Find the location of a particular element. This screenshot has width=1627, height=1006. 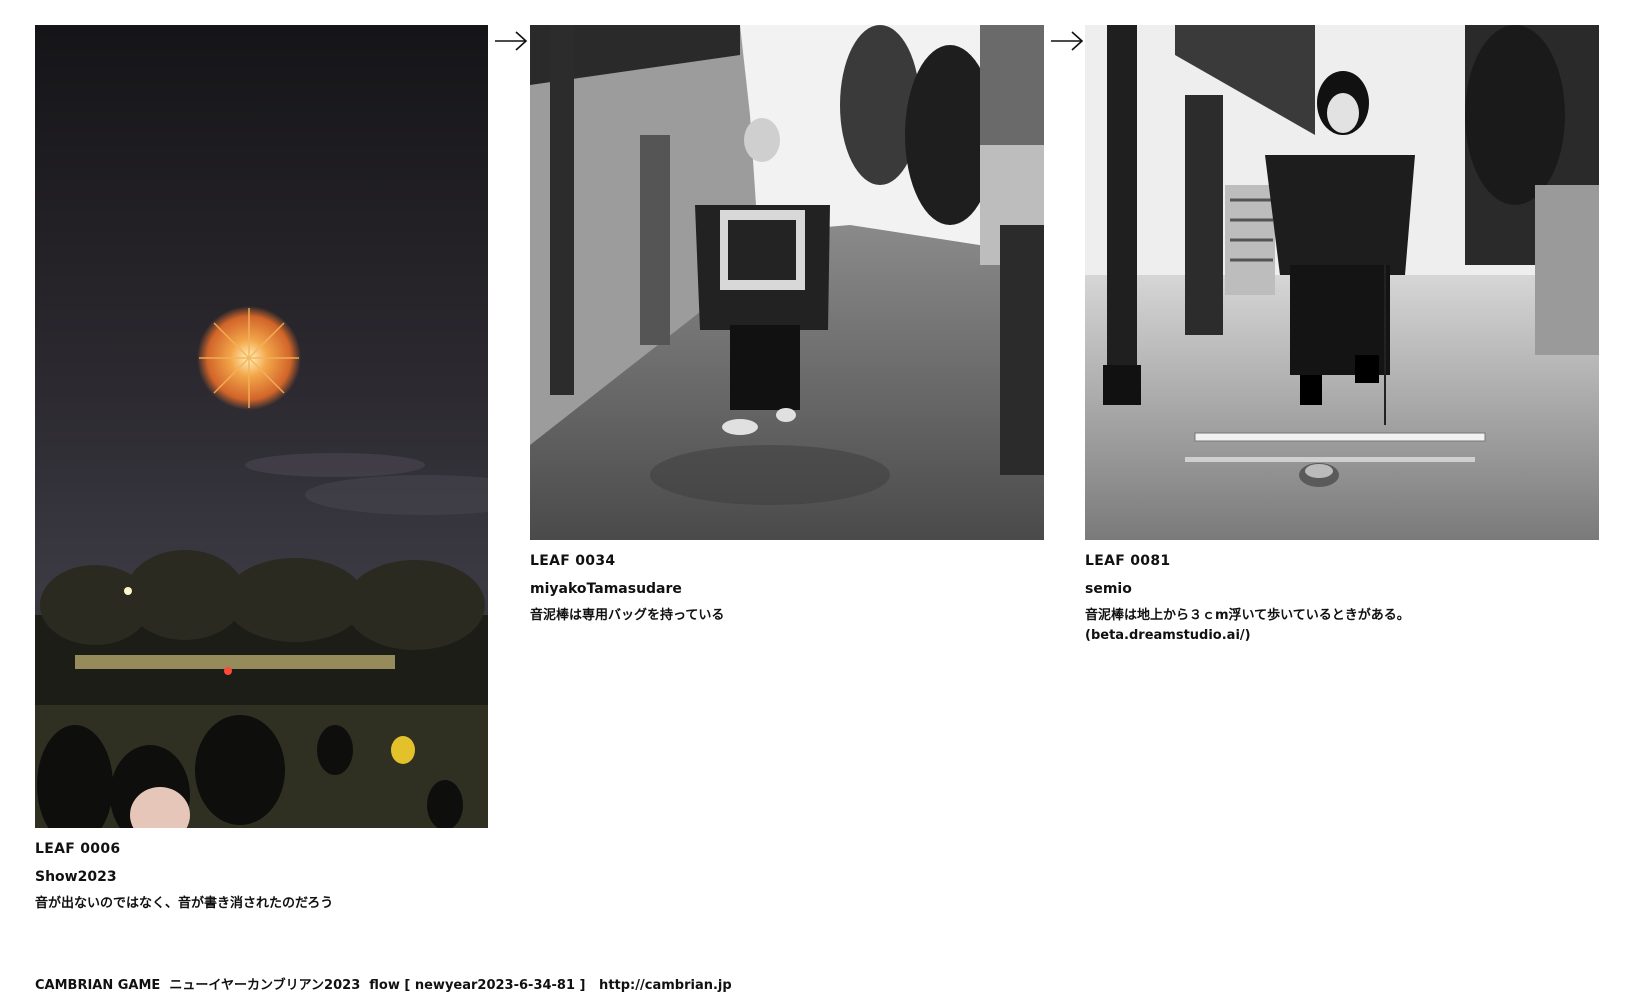

caption-line: 音泥棒は専用バッグを持っている is located at coordinates (627, 615).